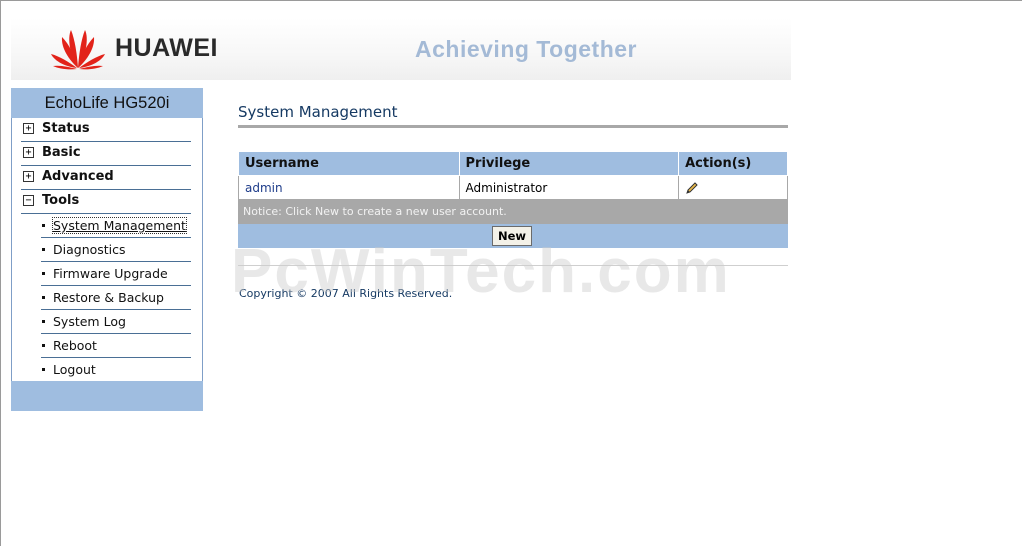 The width and height of the screenshot is (1022, 546). I want to click on sidebar-item-diagnostics: Diagnostics, so click(116, 250).